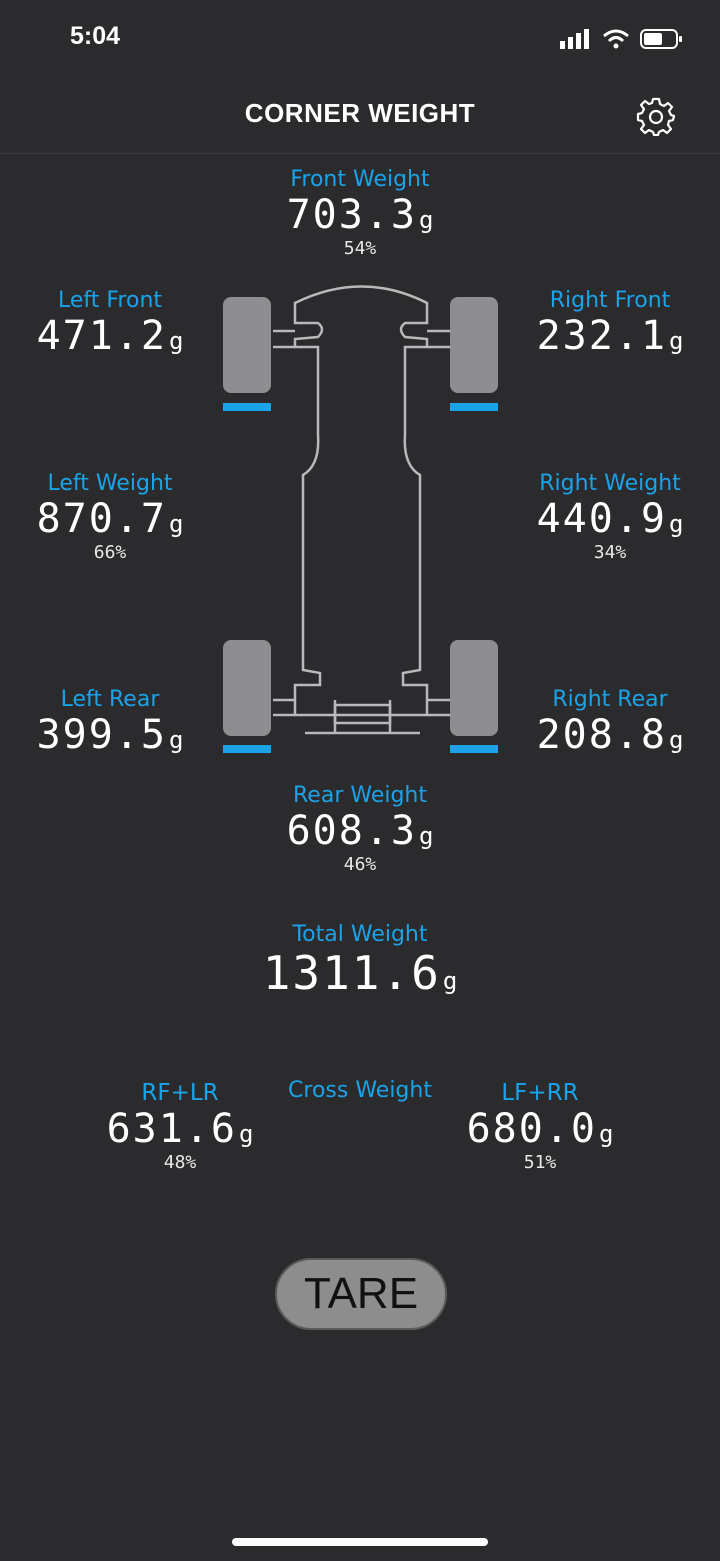 This screenshot has width=720, height=1561. Describe the element at coordinates (110, 483) in the screenshot. I see `left-weight-label: Left Weight` at that location.